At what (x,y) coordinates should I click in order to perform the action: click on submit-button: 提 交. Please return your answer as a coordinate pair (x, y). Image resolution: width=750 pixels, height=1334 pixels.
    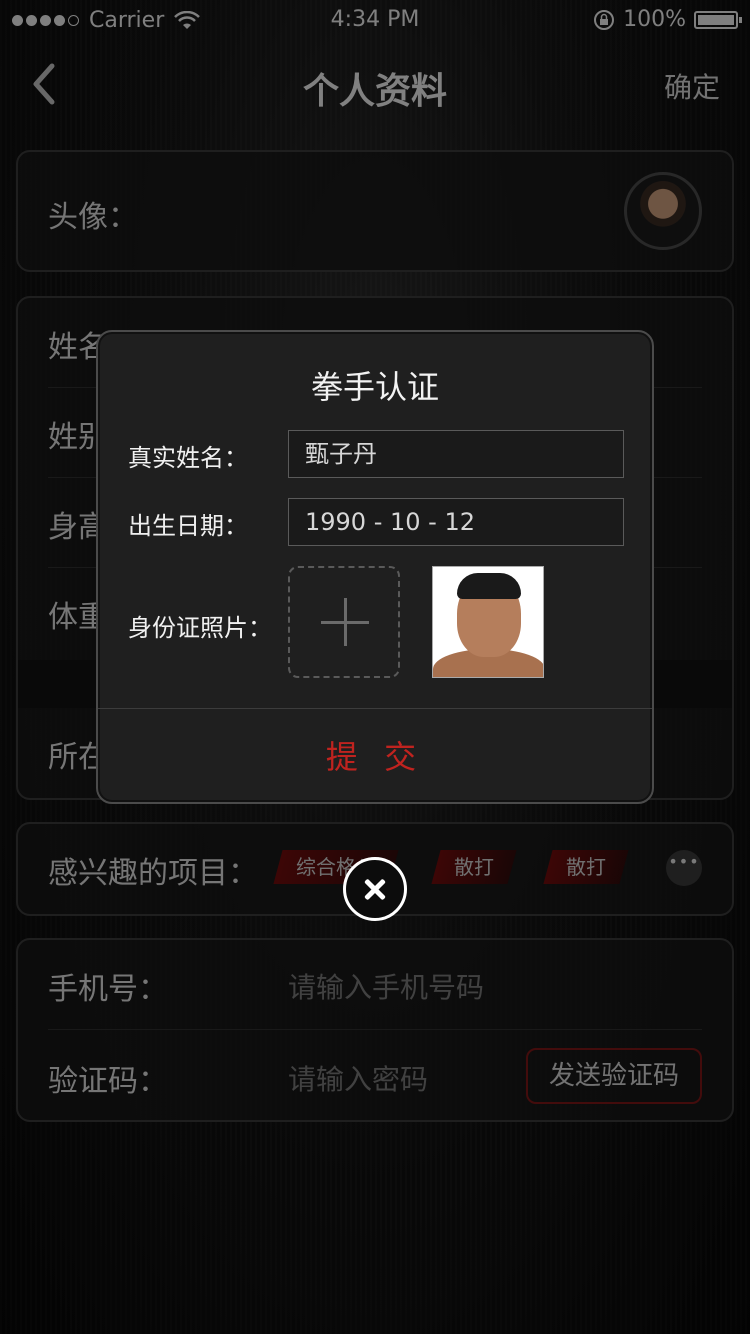
    Looking at the image, I should click on (375, 755).